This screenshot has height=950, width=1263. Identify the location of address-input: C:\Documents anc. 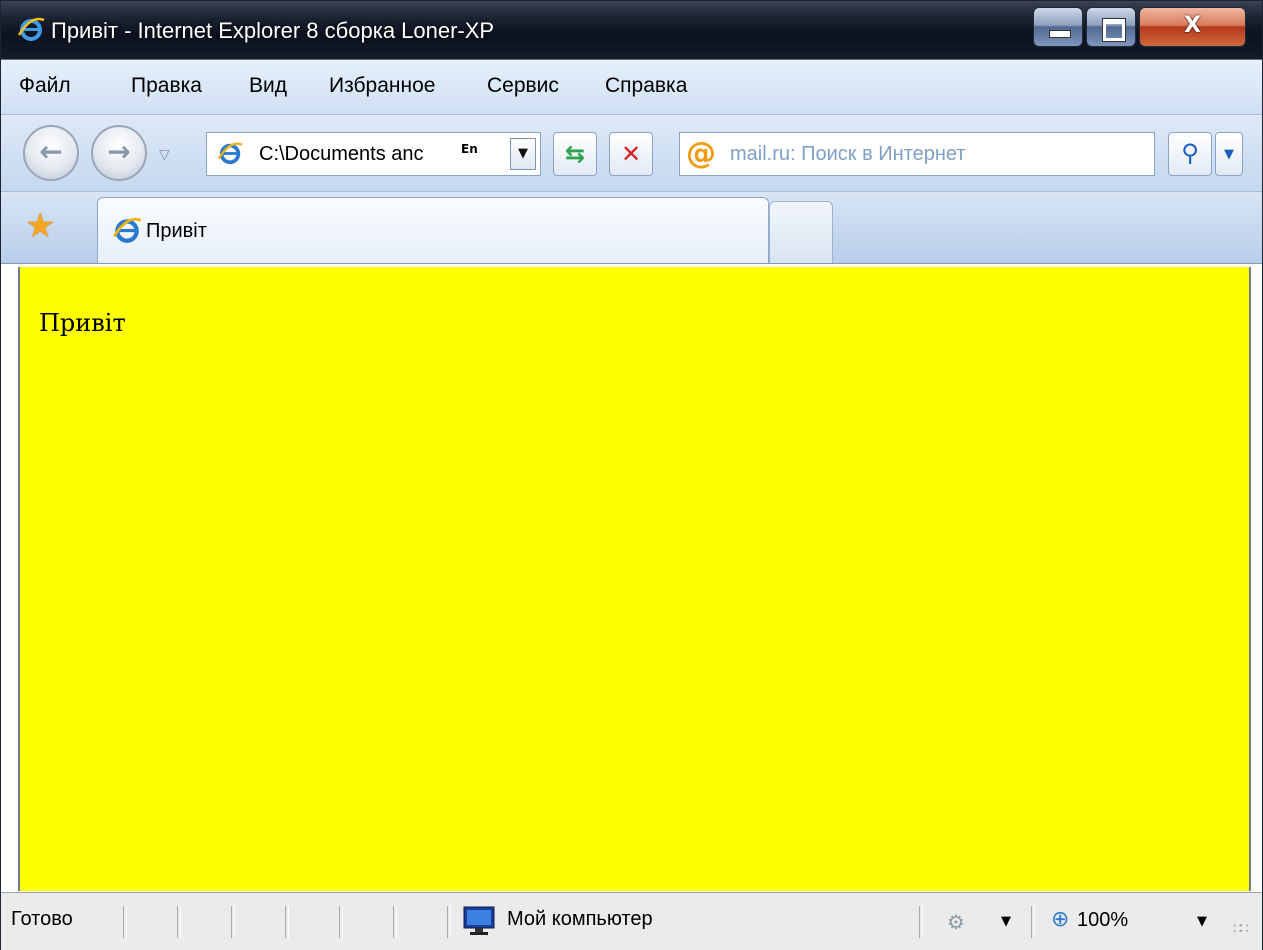
(341, 154).